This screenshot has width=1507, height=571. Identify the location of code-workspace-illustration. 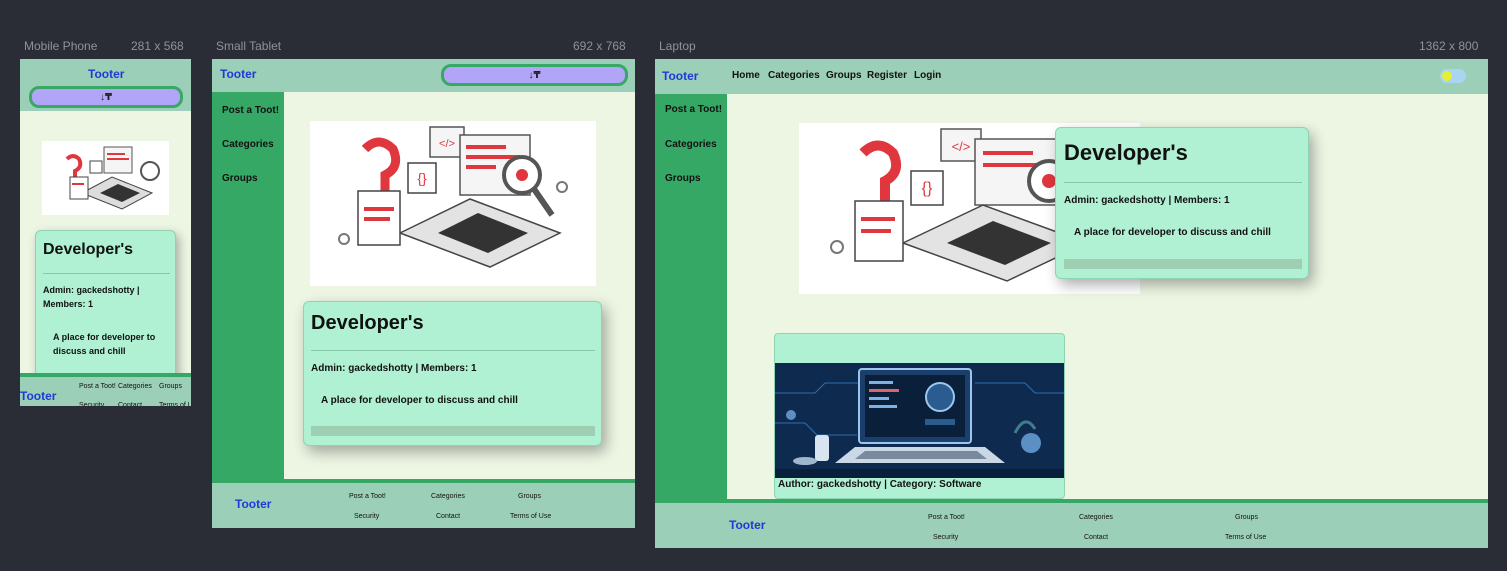
(919, 420).